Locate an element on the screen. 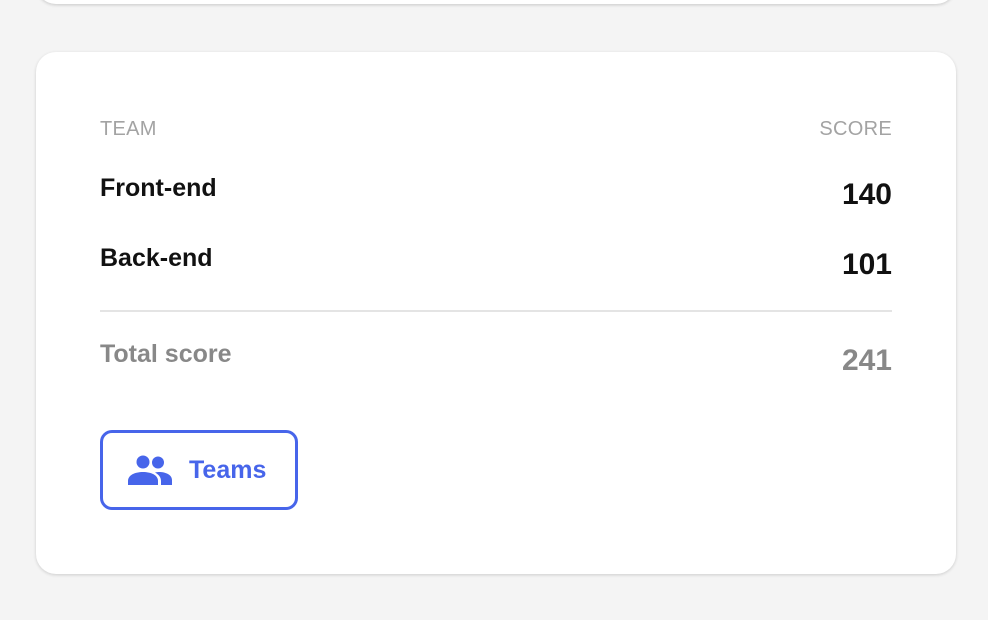 This screenshot has height=620, width=988. total-value: 241 is located at coordinates (866, 360).